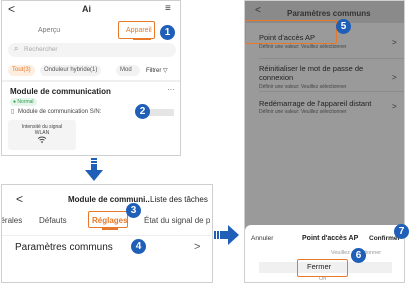  What do you see at coordinates (329, 13) in the screenshot?
I see `page-title: Paramètres communs` at bounding box center [329, 13].